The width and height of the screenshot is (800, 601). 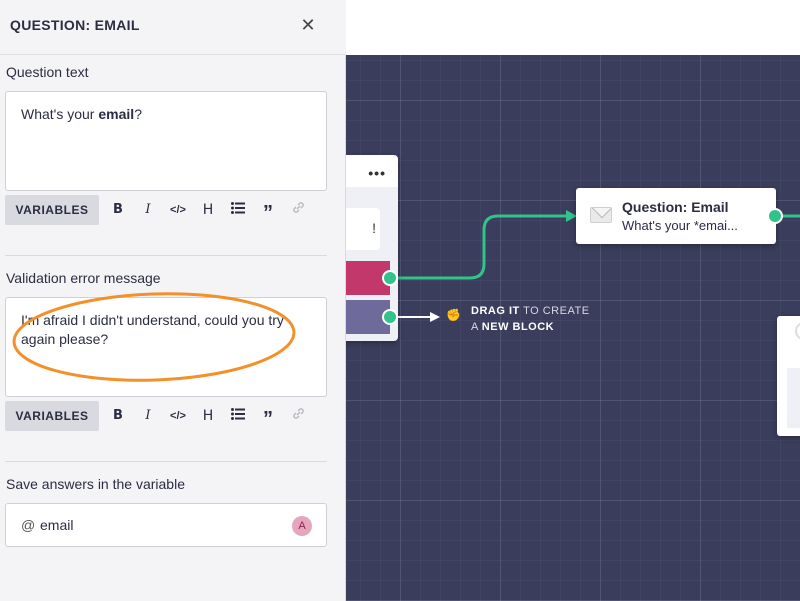 What do you see at coordinates (47, 72) in the screenshot?
I see `question-text-label: Question text` at bounding box center [47, 72].